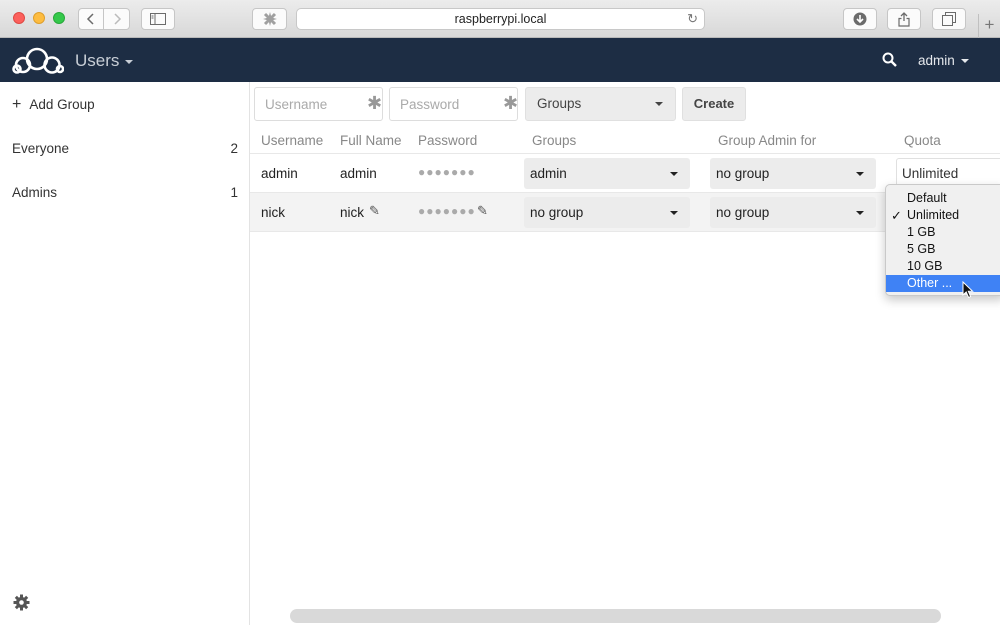 Image resolution: width=1000 pixels, height=625 pixels. What do you see at coordinates (358, 173) in the screenshot?
I see `full-name-cell: admin` at bounding box center [358, 173].